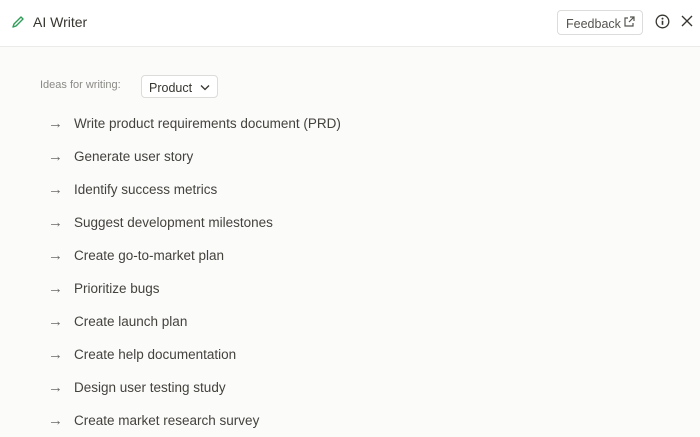 This screenshot has height=437, width=700. Describe the element at coordinates (173, 222) in the screenshot. I see `item-label: Suggest development milestones` at that location.